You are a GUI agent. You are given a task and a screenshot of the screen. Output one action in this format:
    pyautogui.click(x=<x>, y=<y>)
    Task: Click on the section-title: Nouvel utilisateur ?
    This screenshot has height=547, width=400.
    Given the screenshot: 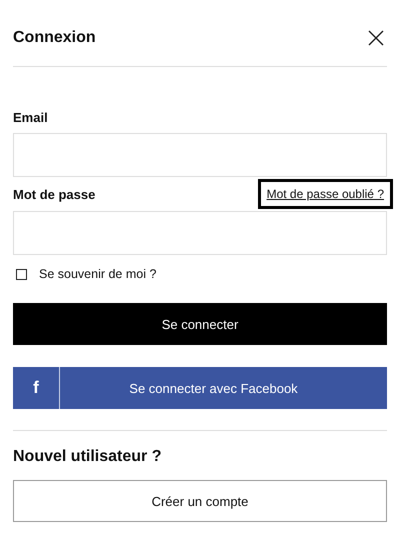 What is the action you would take?
    pyautogui.click(x=87, y=457)
    